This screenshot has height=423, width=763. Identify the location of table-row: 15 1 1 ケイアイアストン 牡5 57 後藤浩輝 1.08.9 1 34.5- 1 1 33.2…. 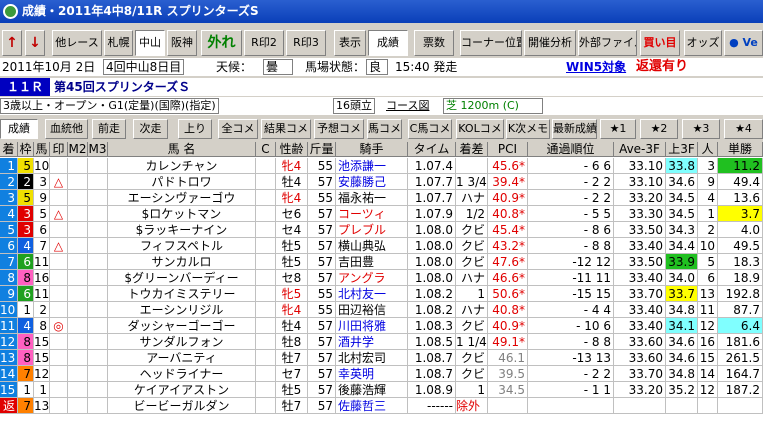
(381, 390).